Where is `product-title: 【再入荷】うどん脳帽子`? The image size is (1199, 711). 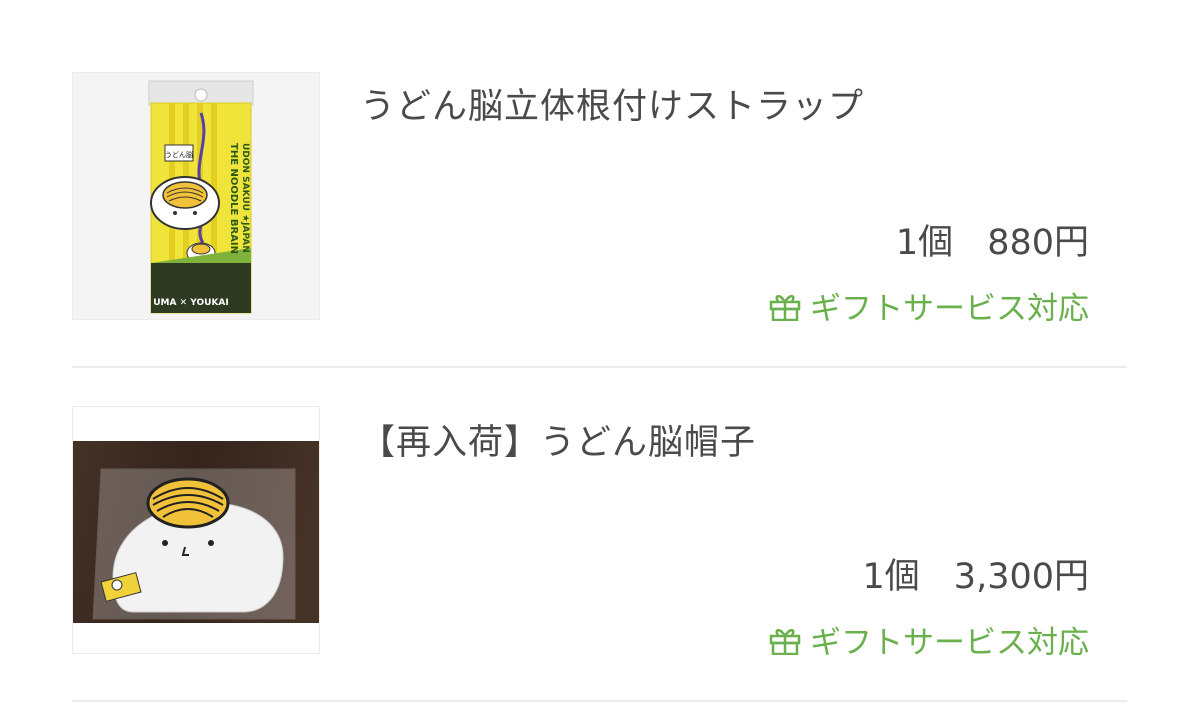
product-title: 【再入荷】うどん脳帽子 is located at coordinates (558, 439).